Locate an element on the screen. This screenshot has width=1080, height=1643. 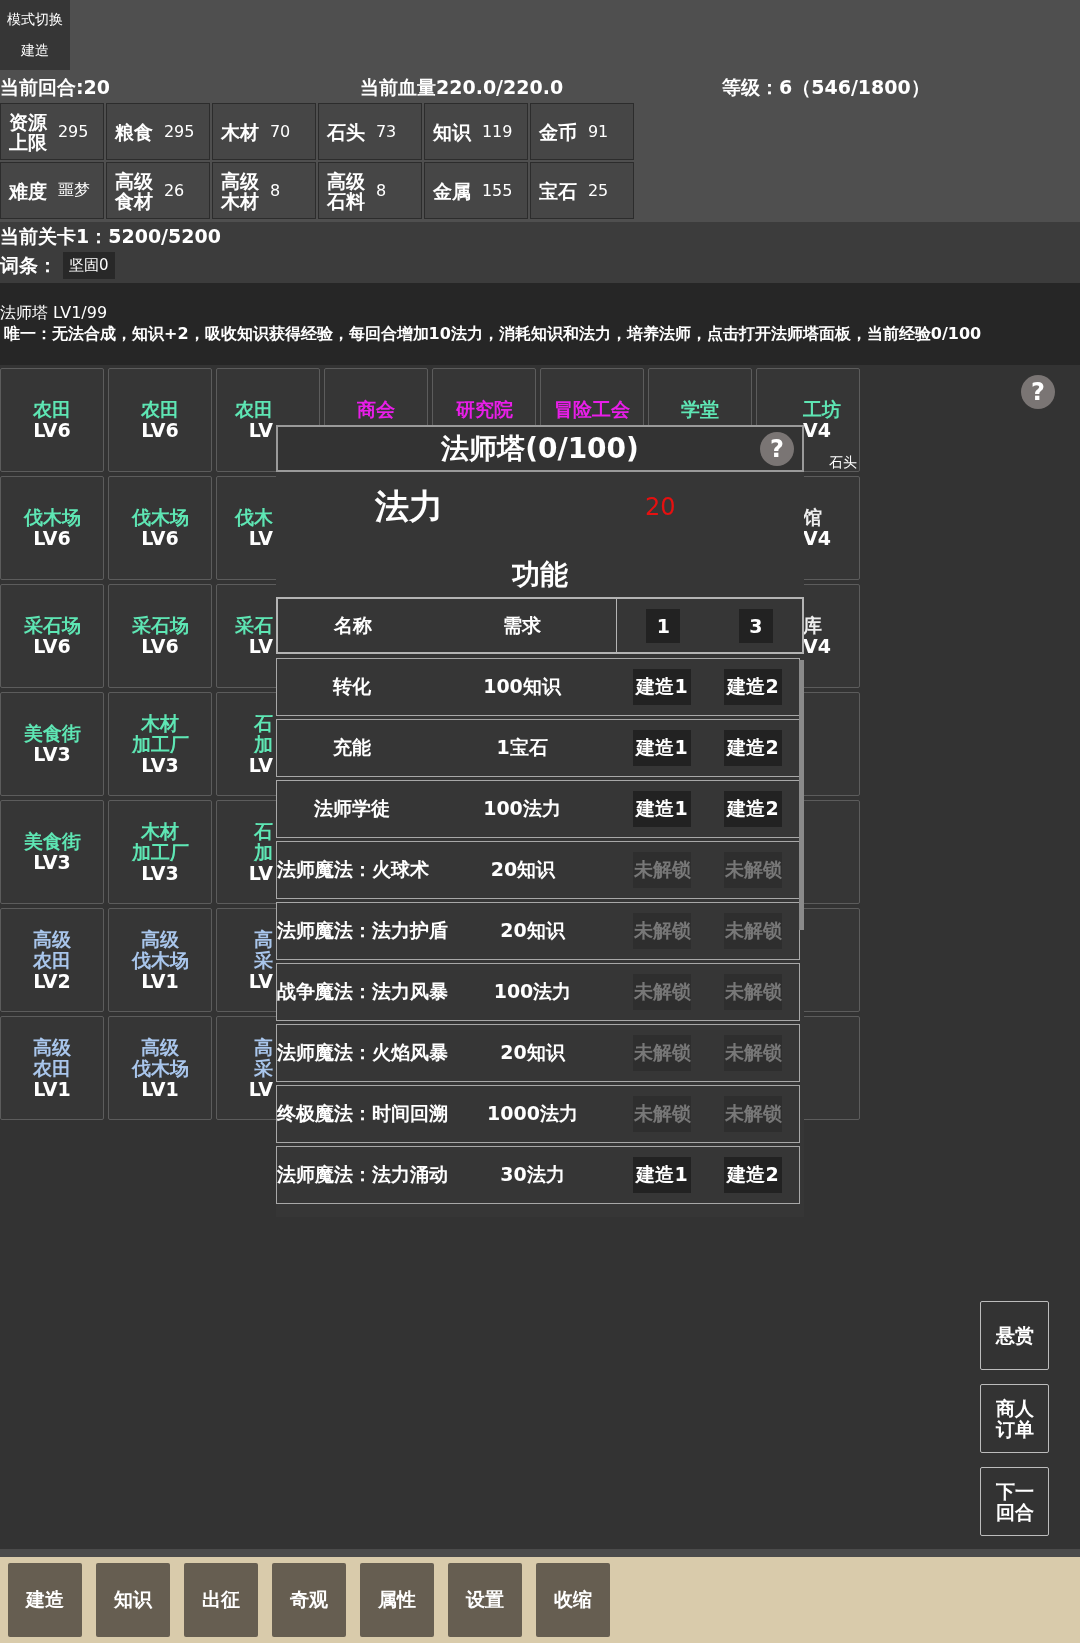
menu-button: 出征 is located at coordinates (221, 1600).